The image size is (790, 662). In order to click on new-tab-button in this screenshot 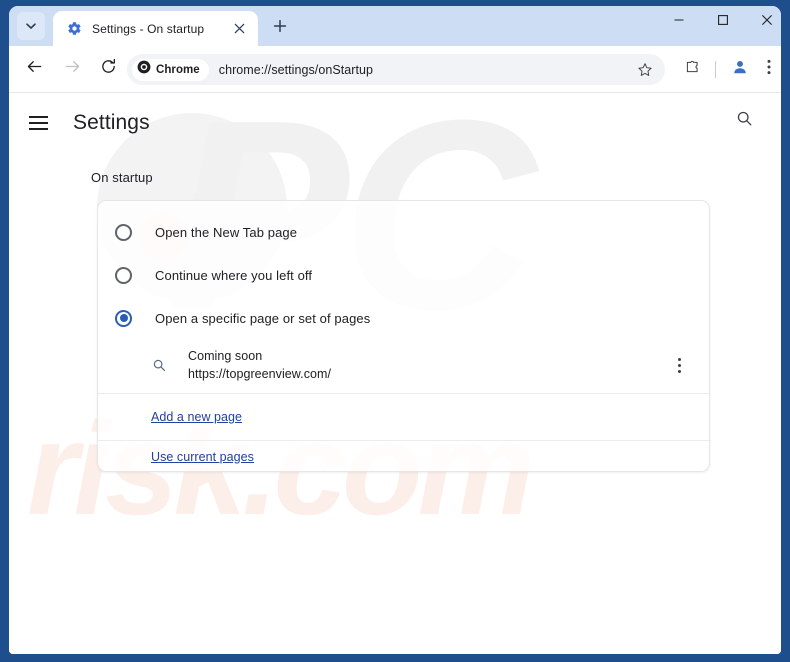, I will do `click(280, 28)`.